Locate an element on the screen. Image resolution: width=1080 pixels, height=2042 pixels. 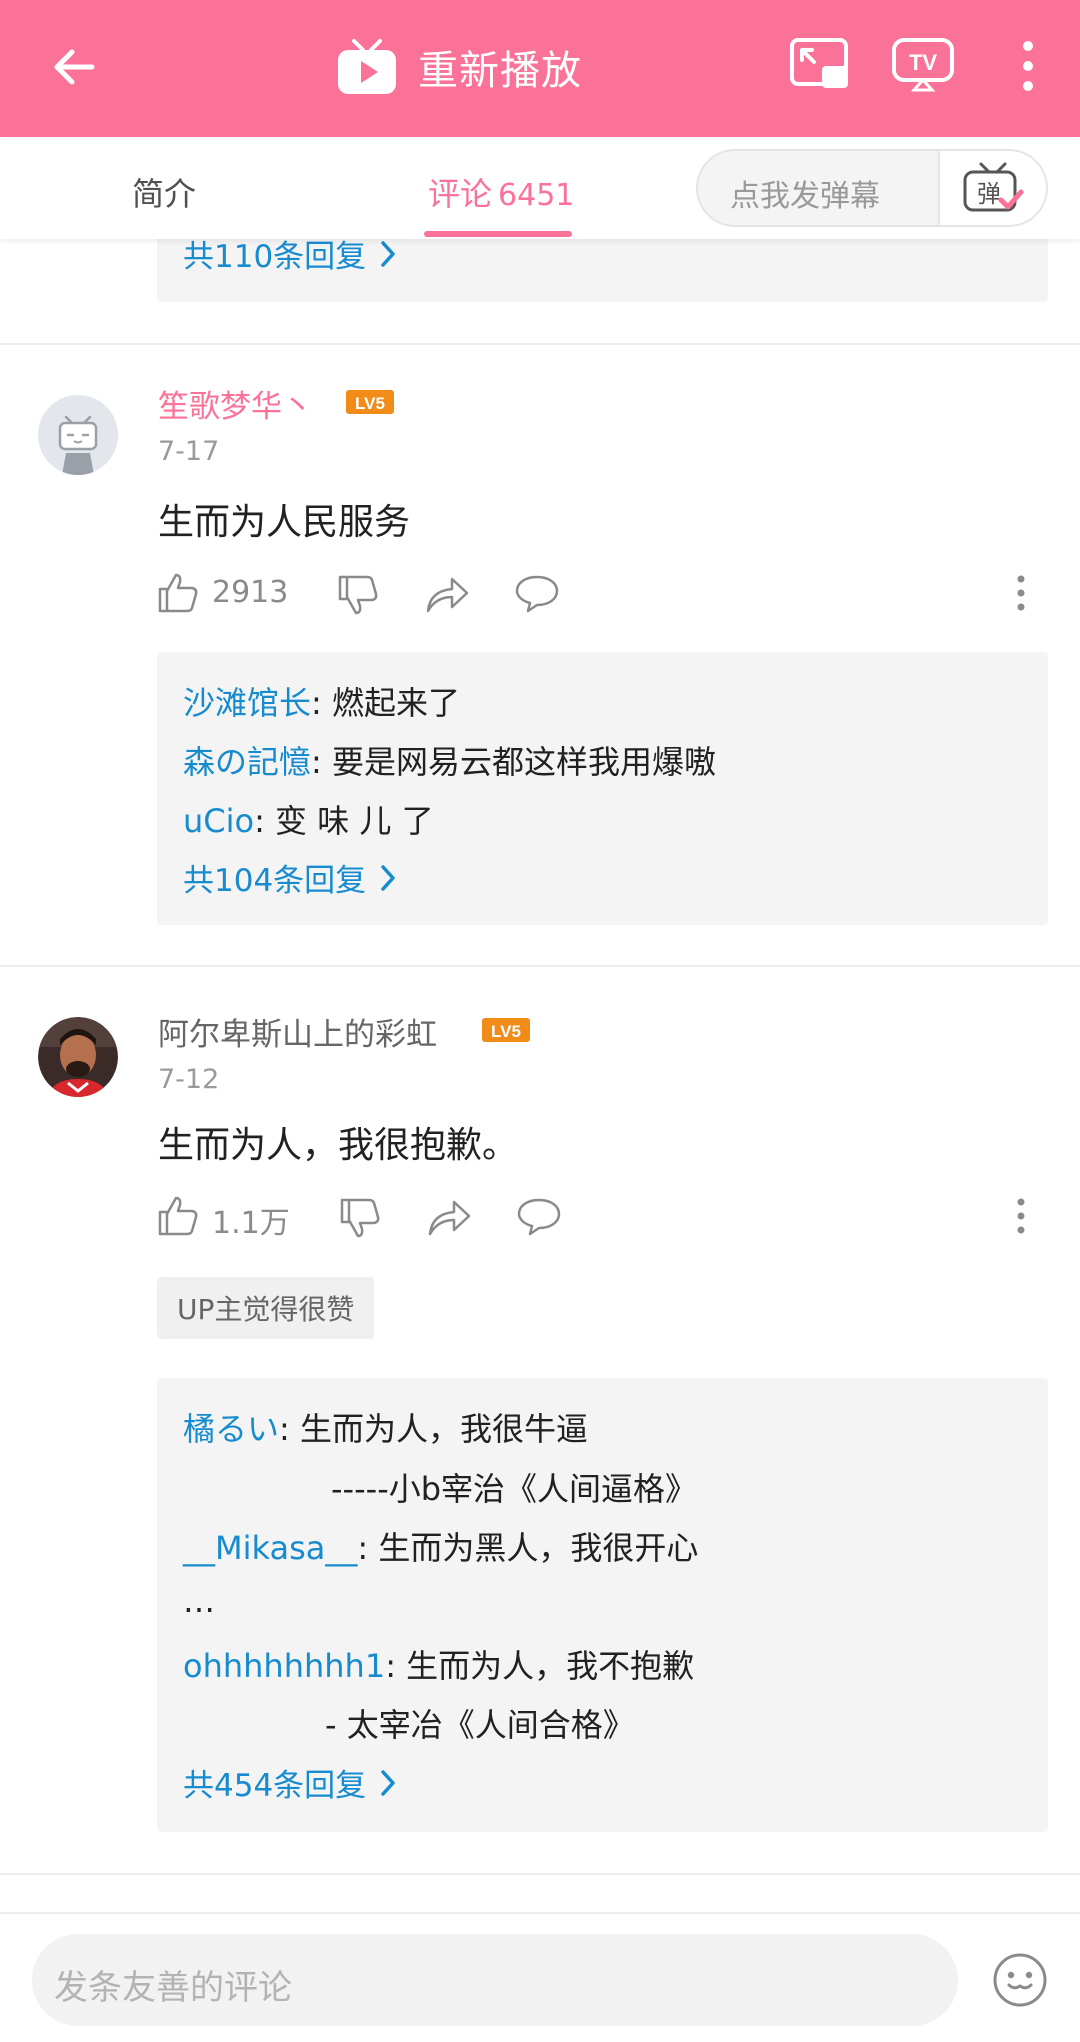
reply-username: __Mikasa__ is located at coordinates (270, 1548).